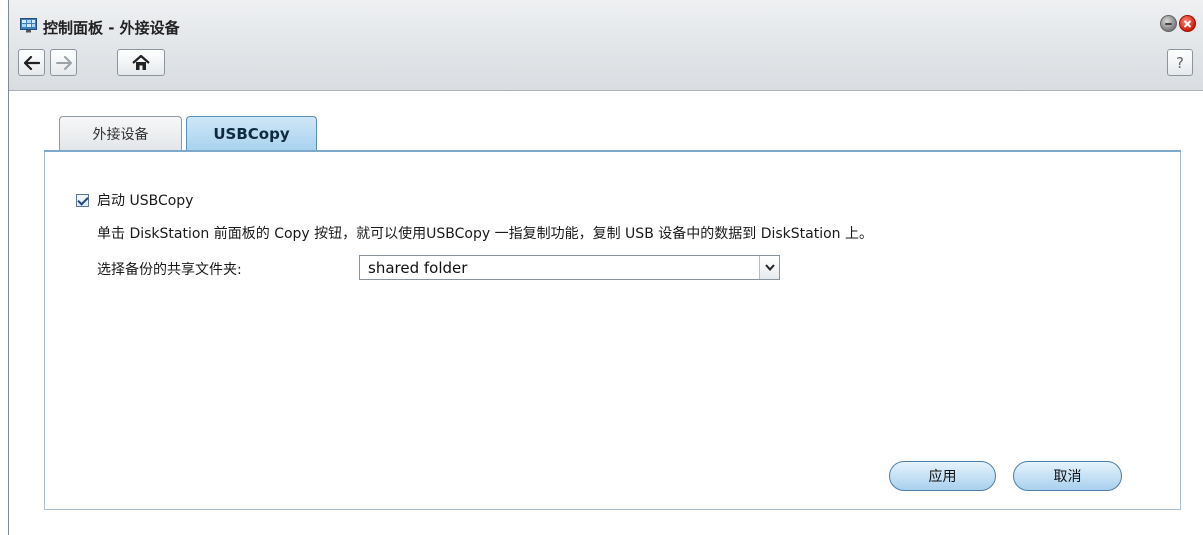  What do you see at coordinates (82, 200) in the screenshot?
I see `enable-usbcopy-checkbox` at bounding box center [82, 200].